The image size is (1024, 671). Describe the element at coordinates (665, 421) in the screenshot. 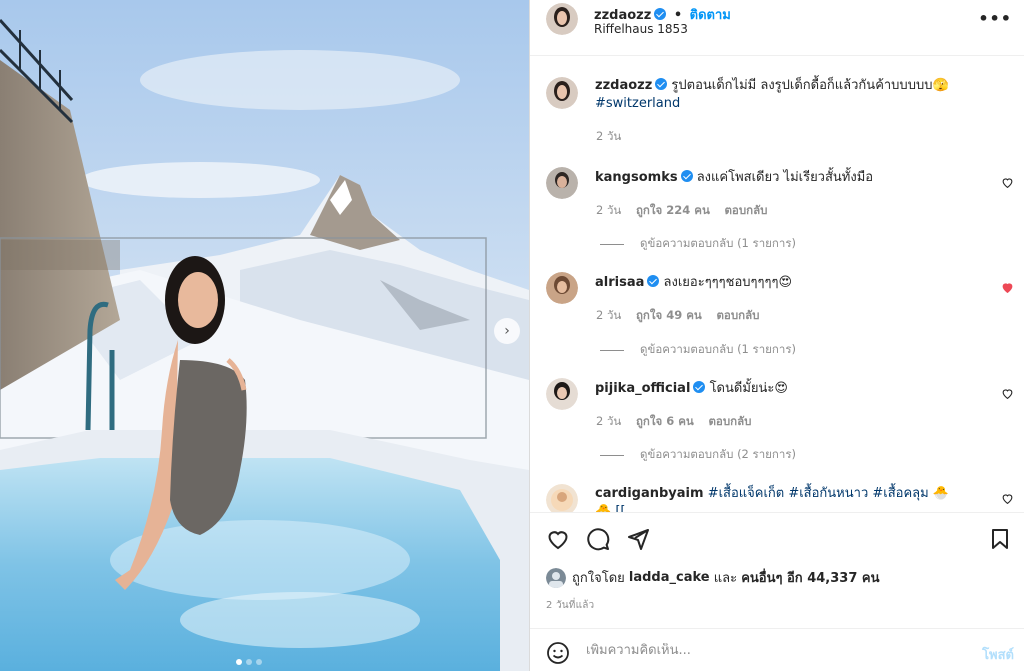

I see `comment-likes: ถูกใจ 6 คน` at that location.